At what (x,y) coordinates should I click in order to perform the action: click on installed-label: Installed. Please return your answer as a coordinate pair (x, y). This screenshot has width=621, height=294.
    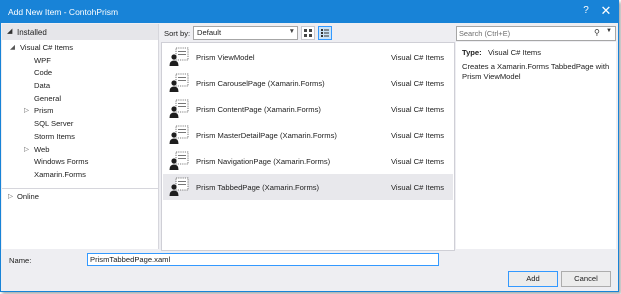
    Looking at the image, I should click on (32, 32).